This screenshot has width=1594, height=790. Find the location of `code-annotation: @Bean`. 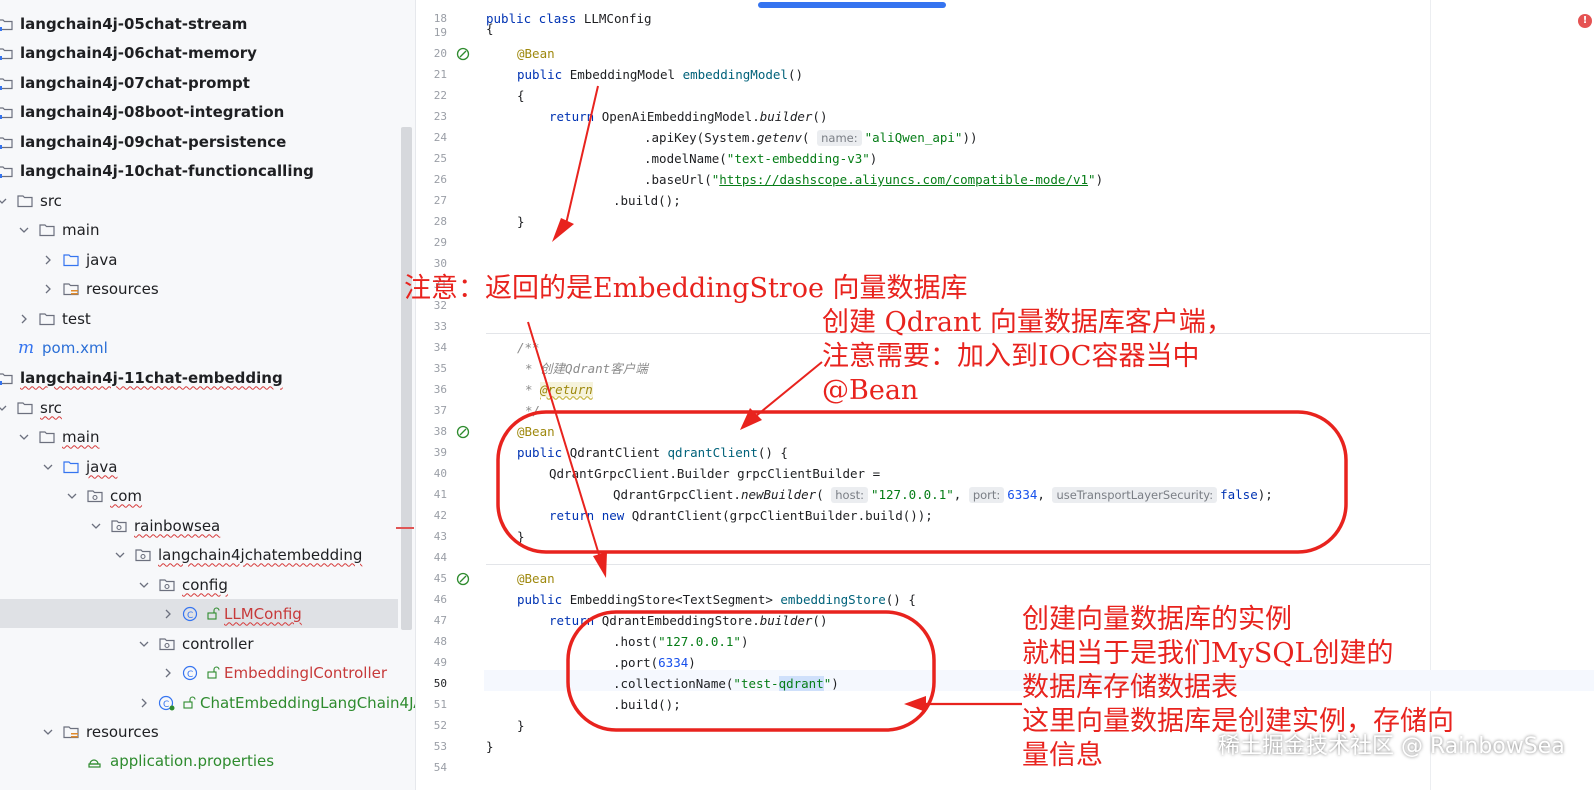

code-annotation: @Bean is located at coordinates (536, 431).